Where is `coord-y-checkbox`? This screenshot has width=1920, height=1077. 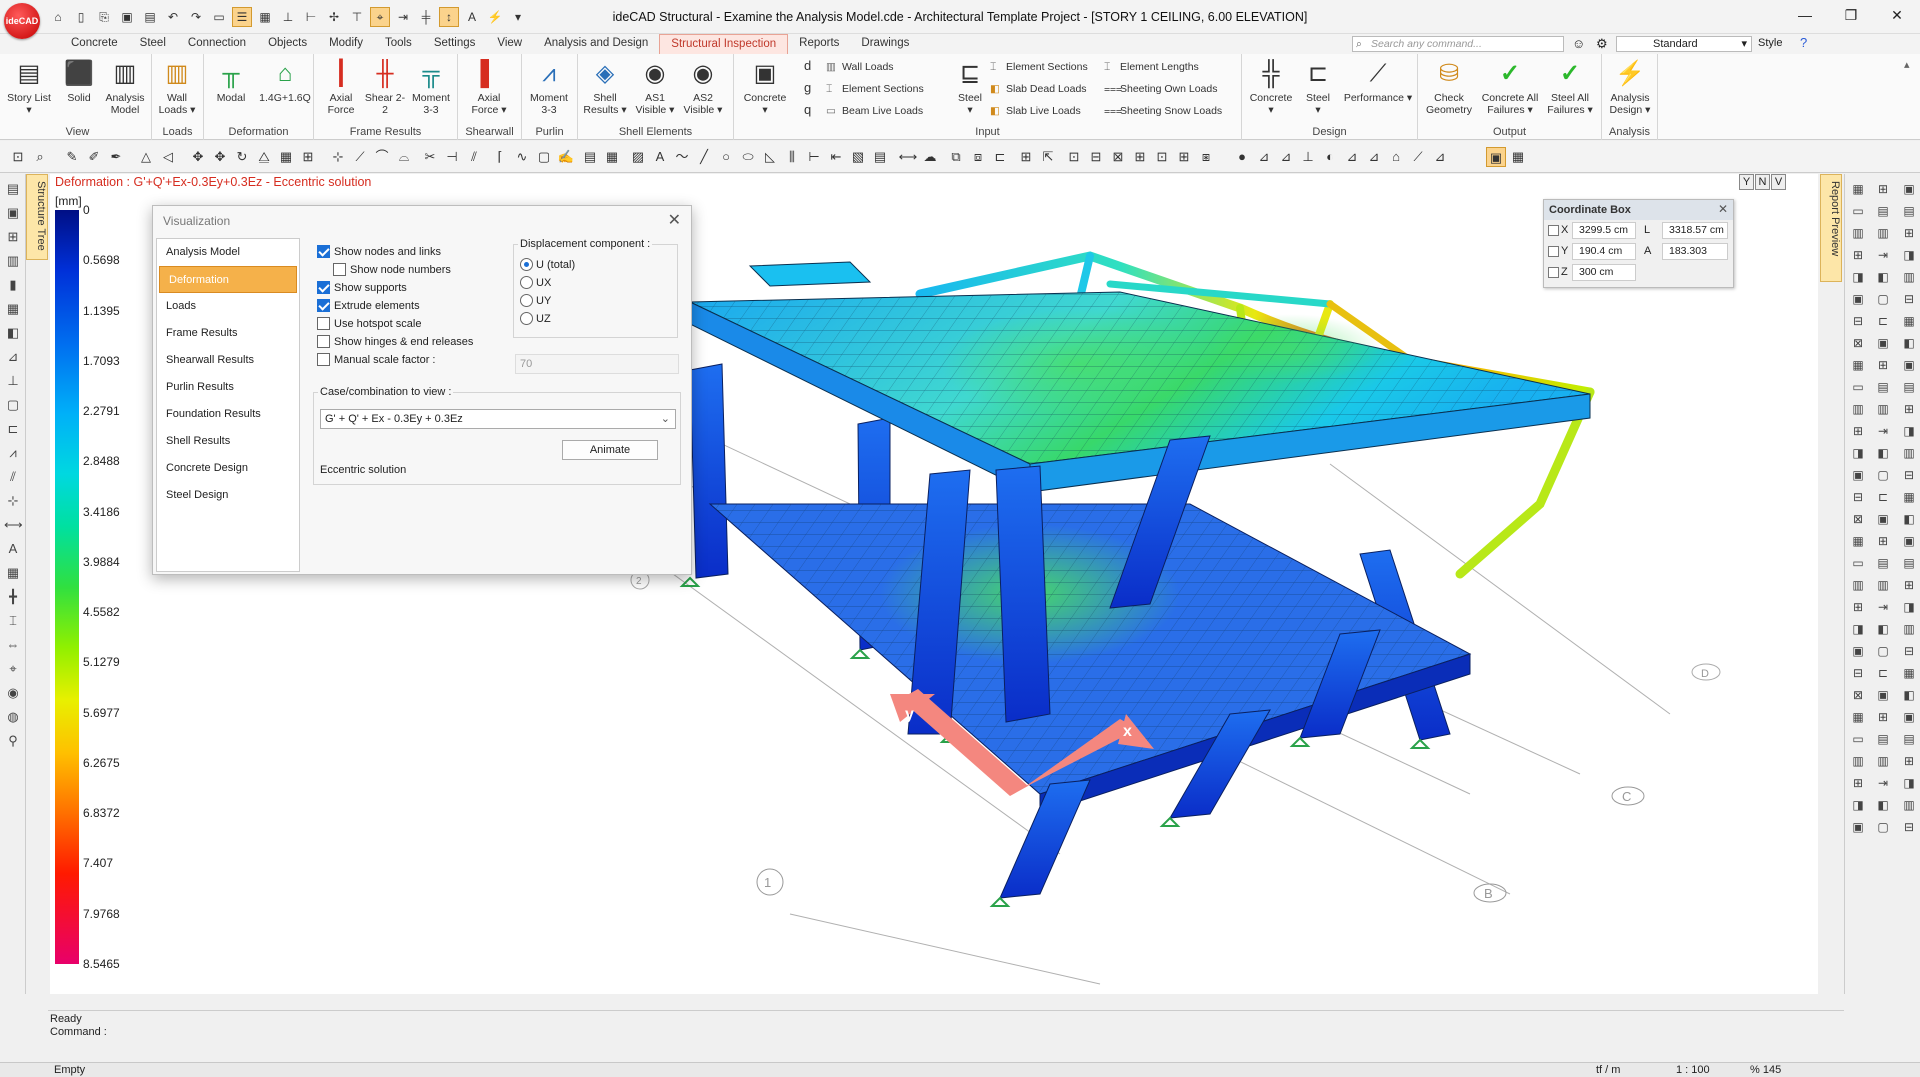 coord-y-checkbox is located at coordinates (1553, 251).